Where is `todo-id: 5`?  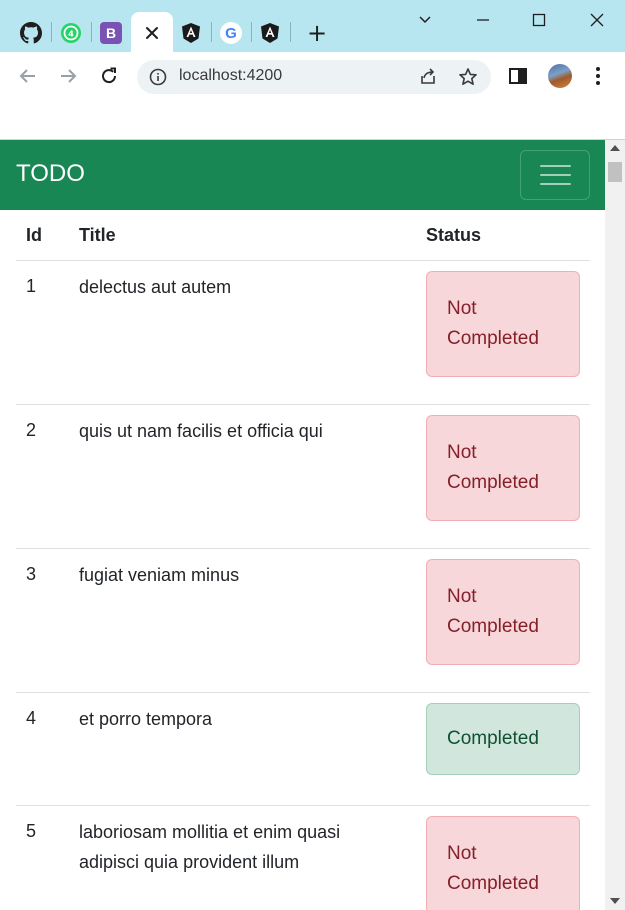
todo-id: 5 is located at coordinates (31, 831).